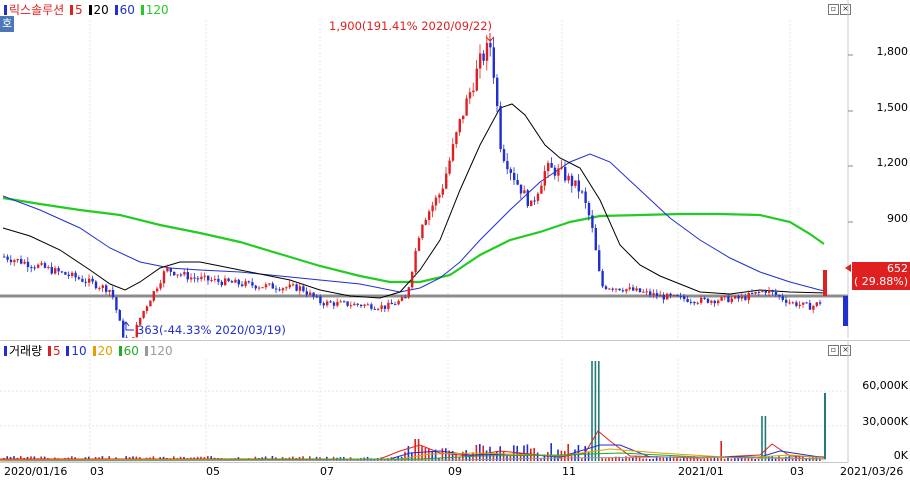 The height and width of the screenshot is (480, 910). I want to click on current-price-change: ( 29.88%), so click(880, 281).